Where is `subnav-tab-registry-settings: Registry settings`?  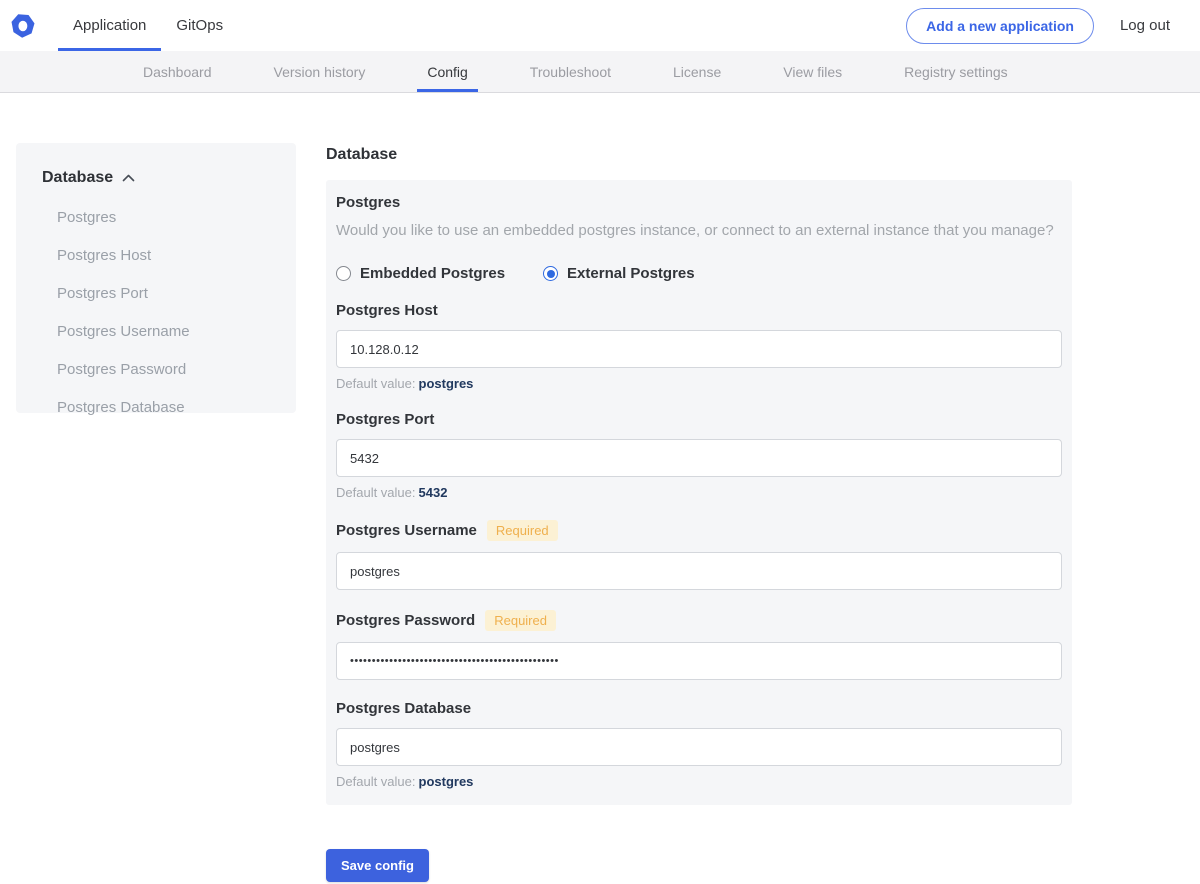 subnav-tab-registry-settings: Registry settings is located at coordinates (955, 71).